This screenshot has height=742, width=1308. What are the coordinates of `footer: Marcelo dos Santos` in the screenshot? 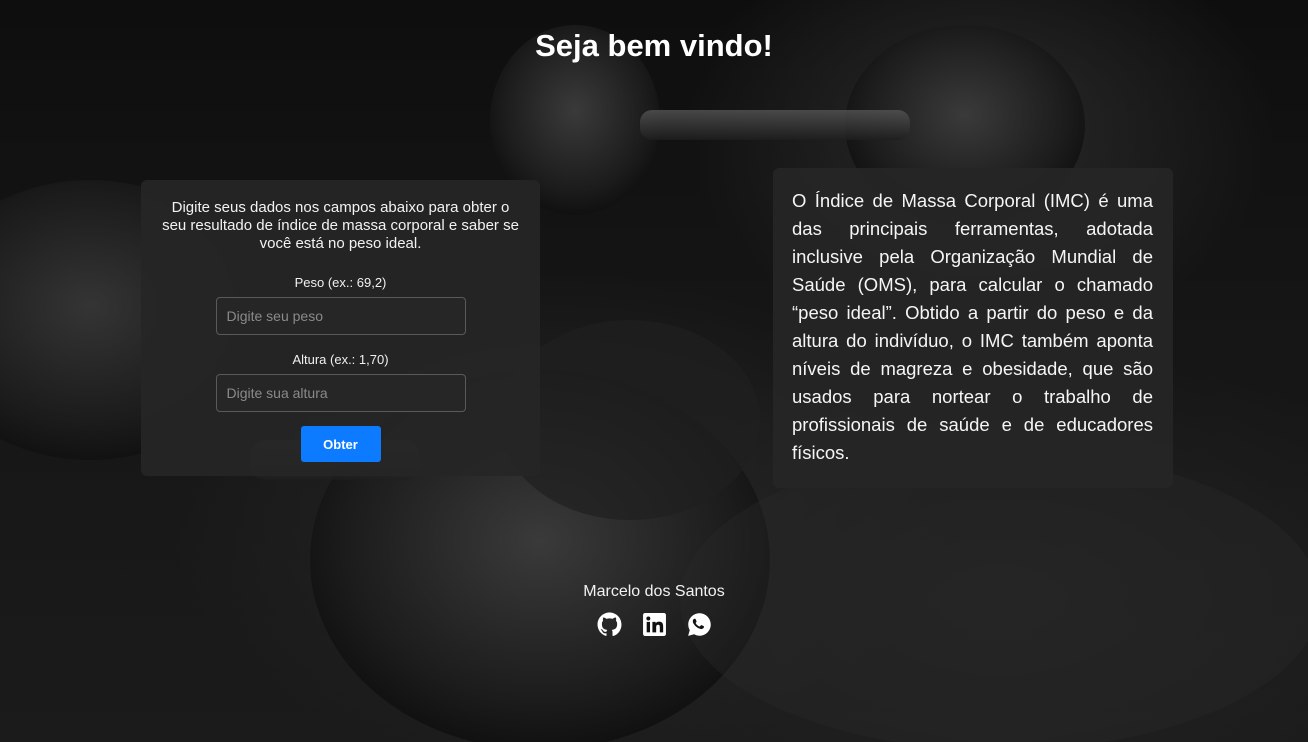 It's located at (654, 610).